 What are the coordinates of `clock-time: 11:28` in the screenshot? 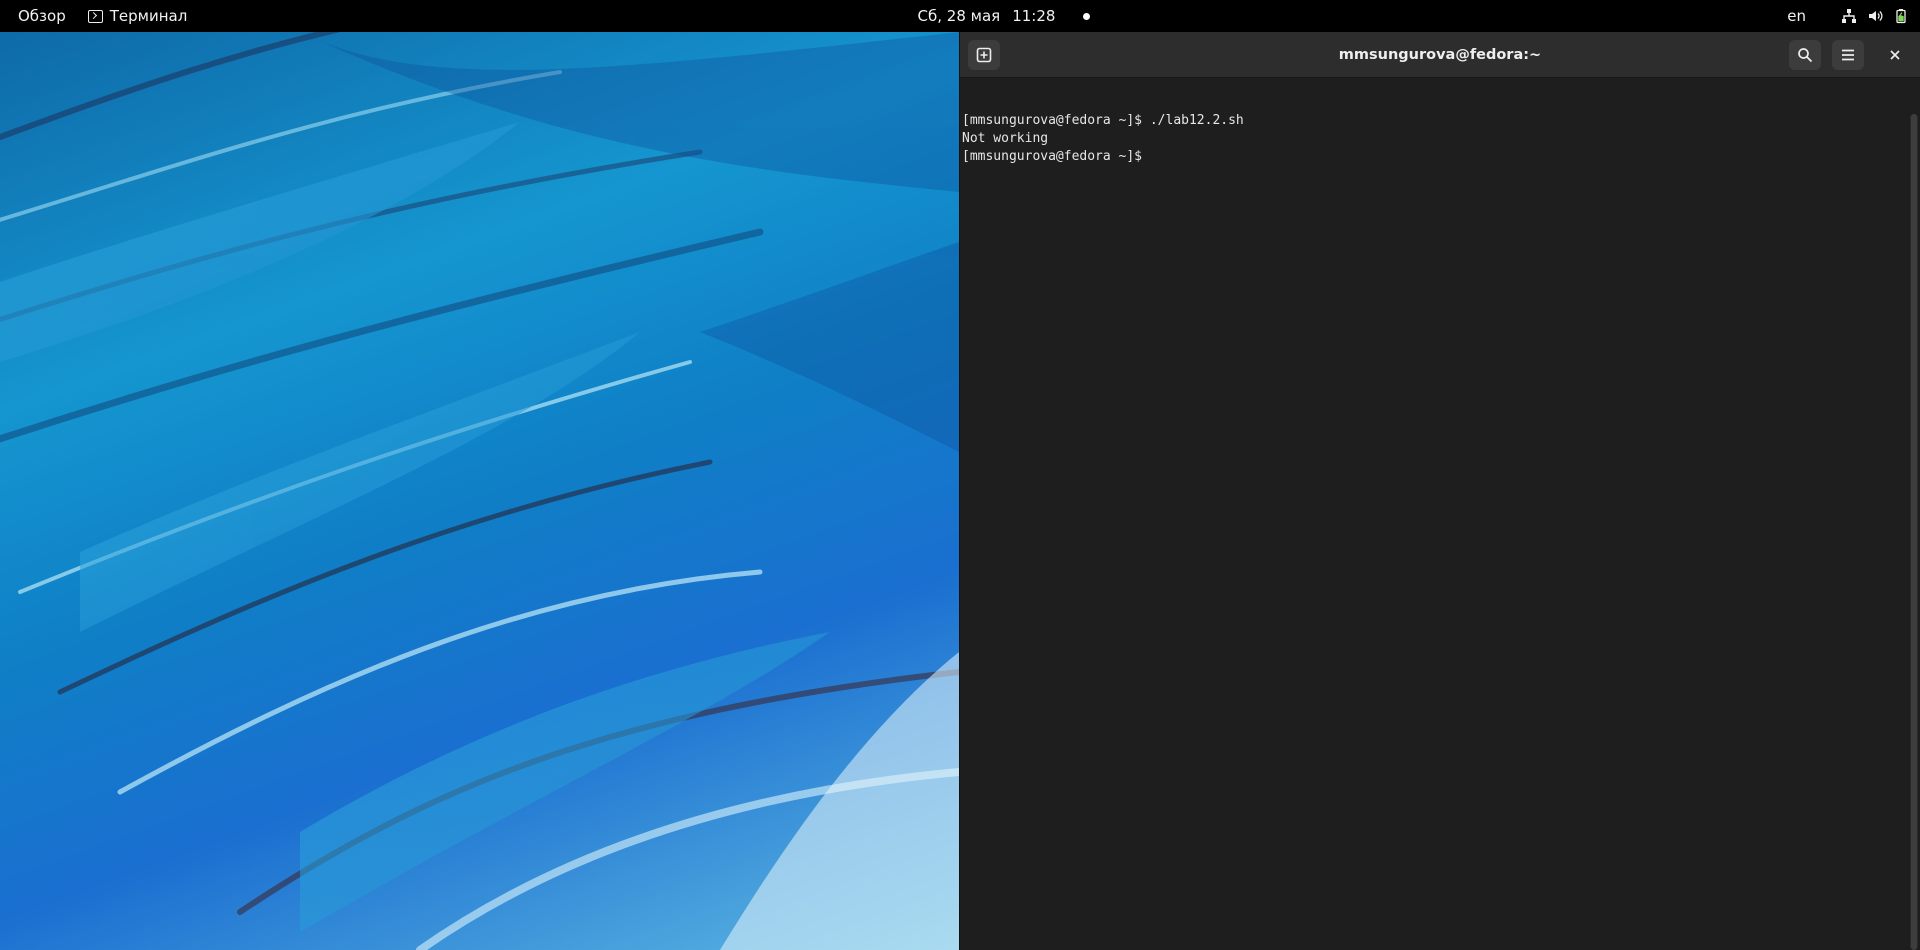 It's located at (1034, 16).